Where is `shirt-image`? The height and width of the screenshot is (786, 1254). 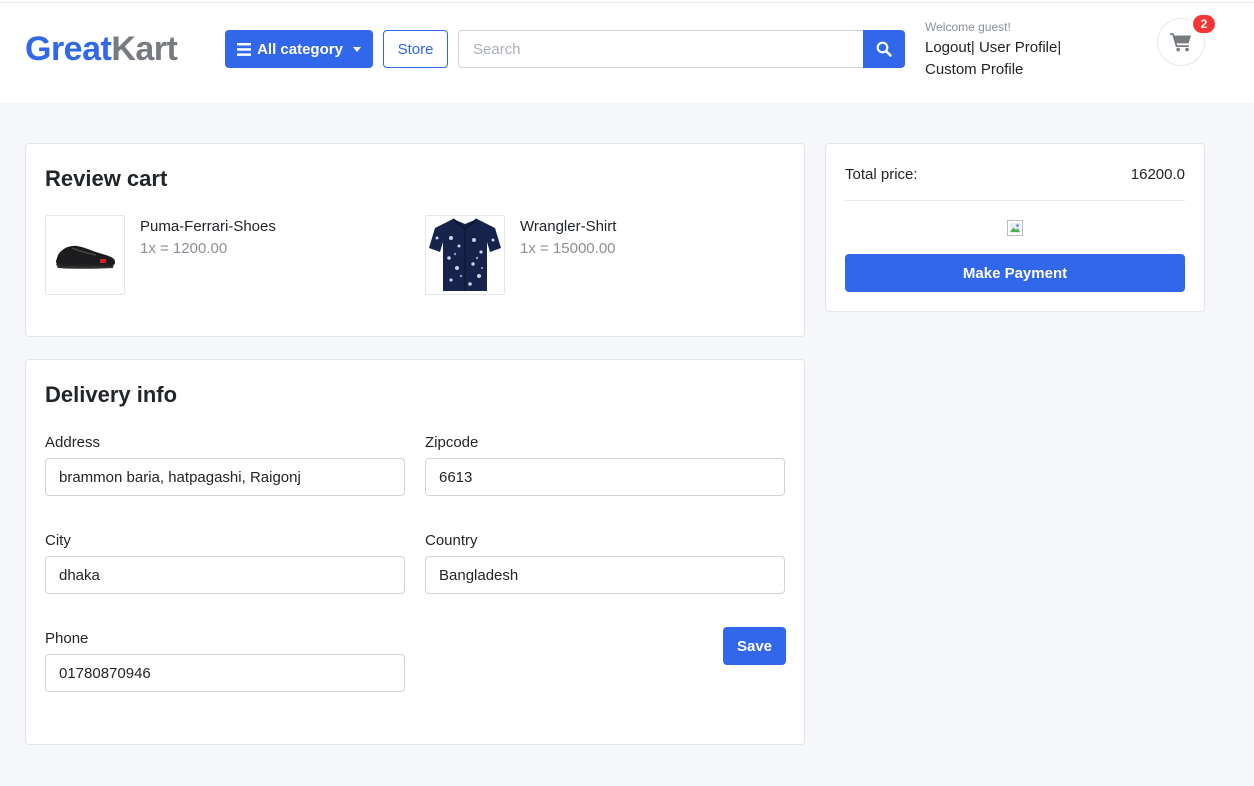 shirt-image is located at coordinates (465, 255).